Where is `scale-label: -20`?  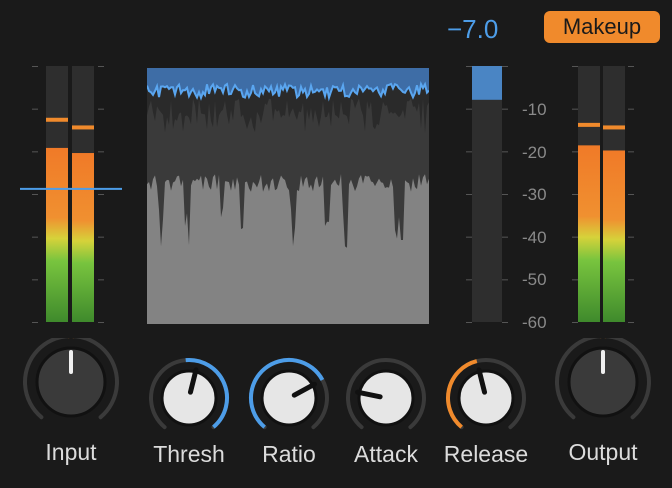
scale-label: -20 is located at coordinates (534, 152).